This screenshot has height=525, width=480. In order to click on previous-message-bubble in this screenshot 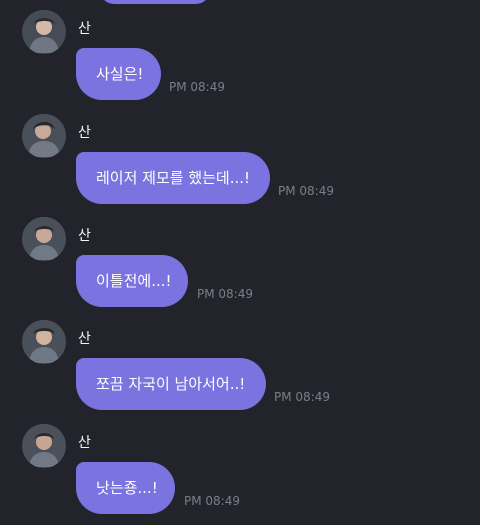, I will do `click(155, 2)`.